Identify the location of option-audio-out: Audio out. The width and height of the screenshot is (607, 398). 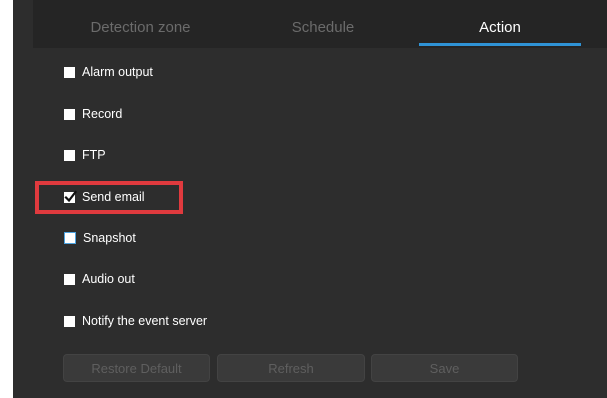
(99, 279).